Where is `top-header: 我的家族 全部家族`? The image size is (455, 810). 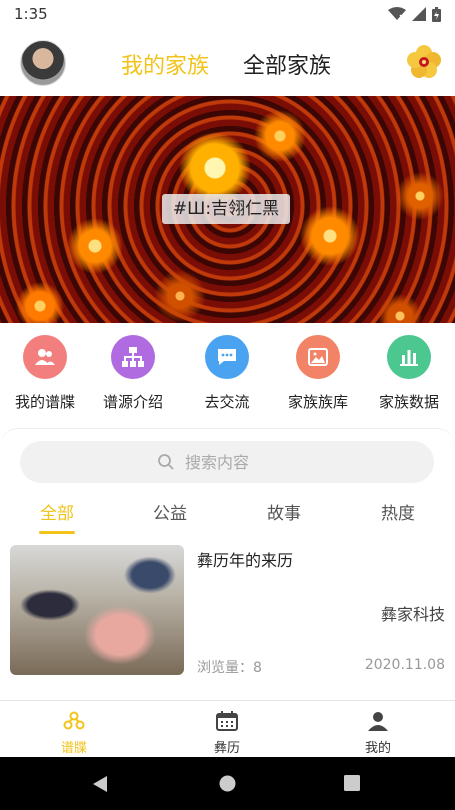
top-header: 我的家族 全部家族 is located at coordinates (227, 62).